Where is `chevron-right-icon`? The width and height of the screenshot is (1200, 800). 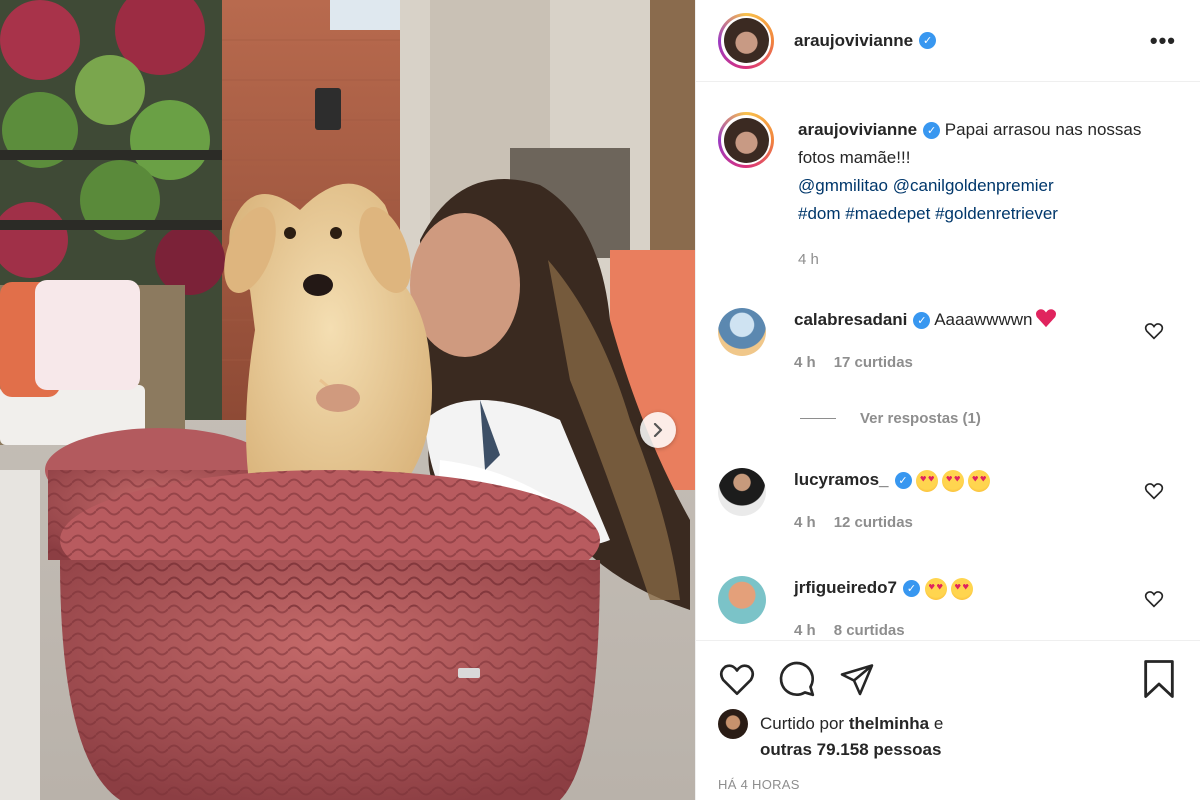 chevron-right-icon is located at coordinates (658, 430).